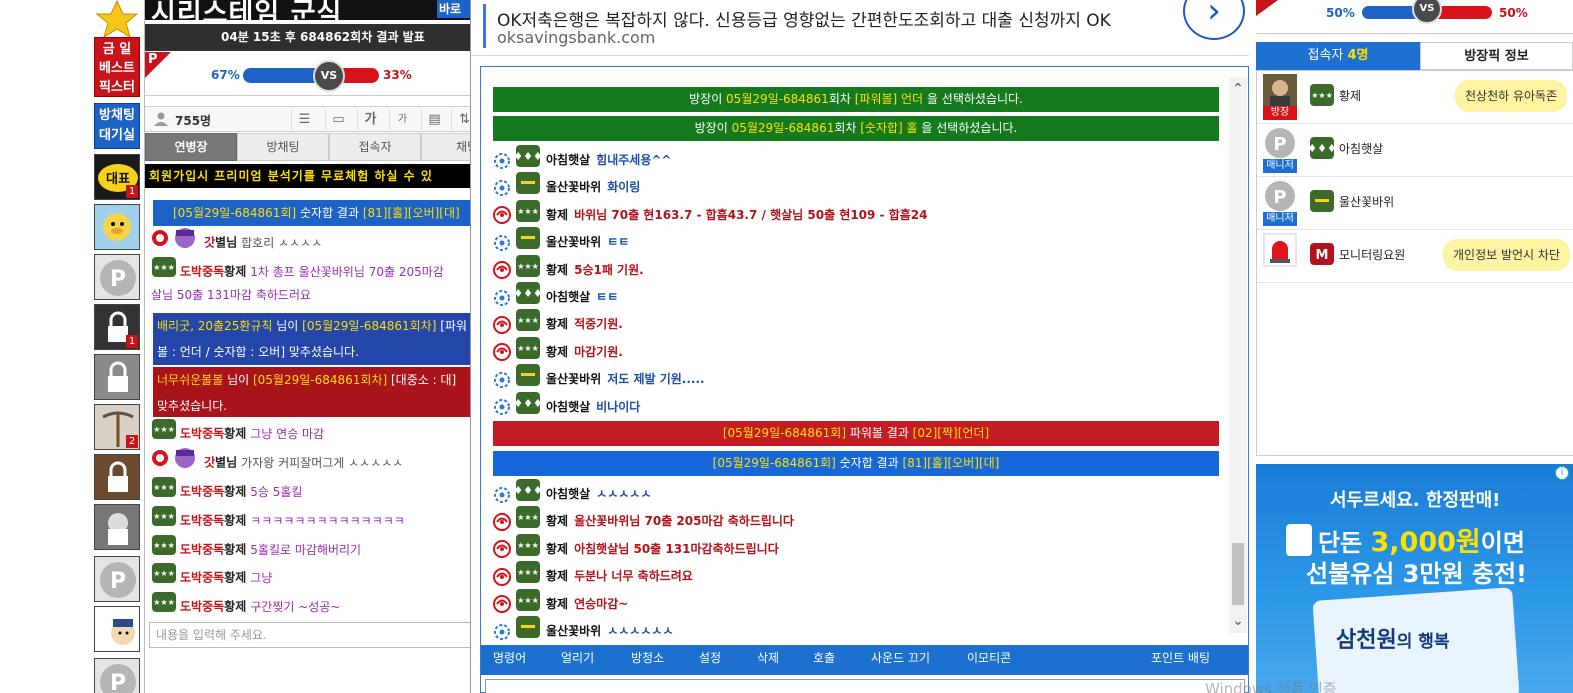 The width and height of the screenshot is (1573, 693). I want to click on best-picker-button: 금 일 베스트 픽스터, so click(117, 67).